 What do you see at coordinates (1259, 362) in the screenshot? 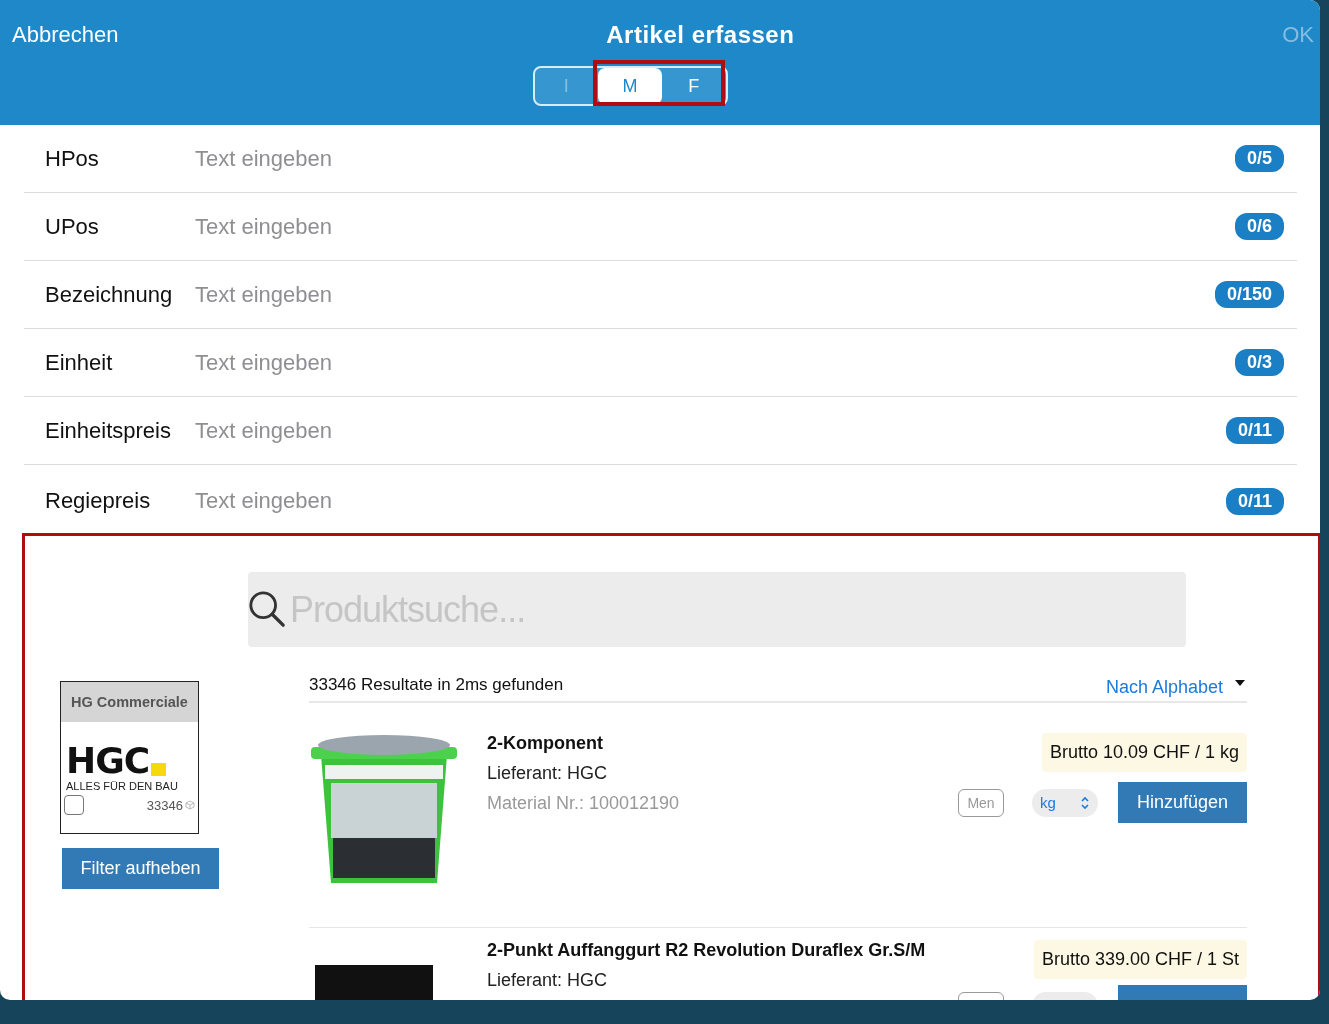
I see `character-counter: 0/3` at bounding box center [1259, 362].